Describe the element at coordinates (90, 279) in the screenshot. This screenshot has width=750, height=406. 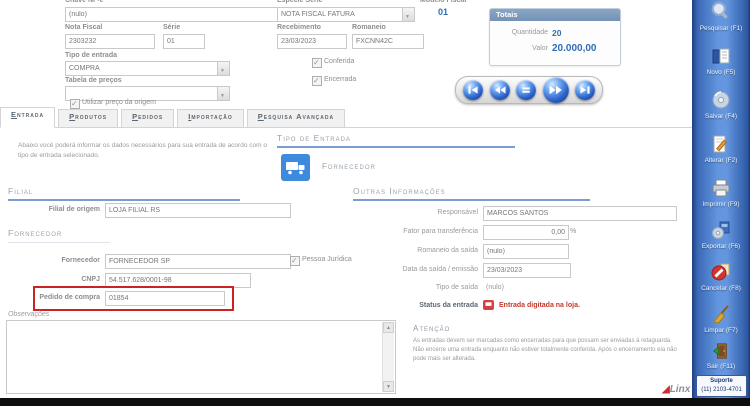
I see `cnpj-label: CNPJ` at that location.